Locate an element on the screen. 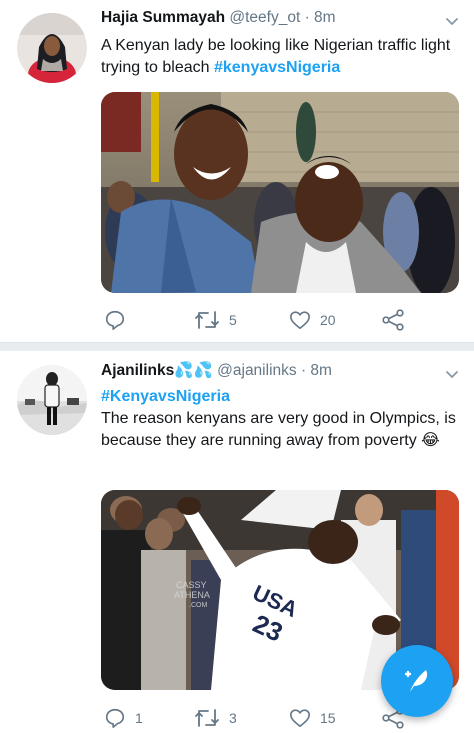  display-name: Ajanilinks is located at coordinates (137, 370).